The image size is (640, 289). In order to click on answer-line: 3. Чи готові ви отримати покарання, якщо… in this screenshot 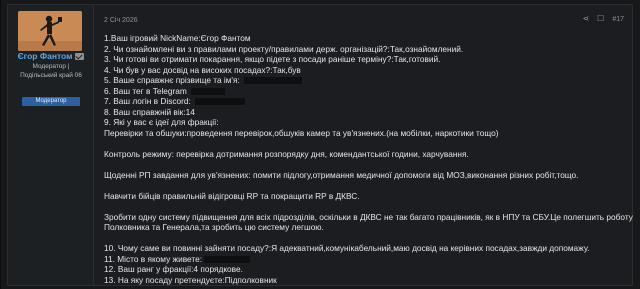, I will do `click(272, 59)`.